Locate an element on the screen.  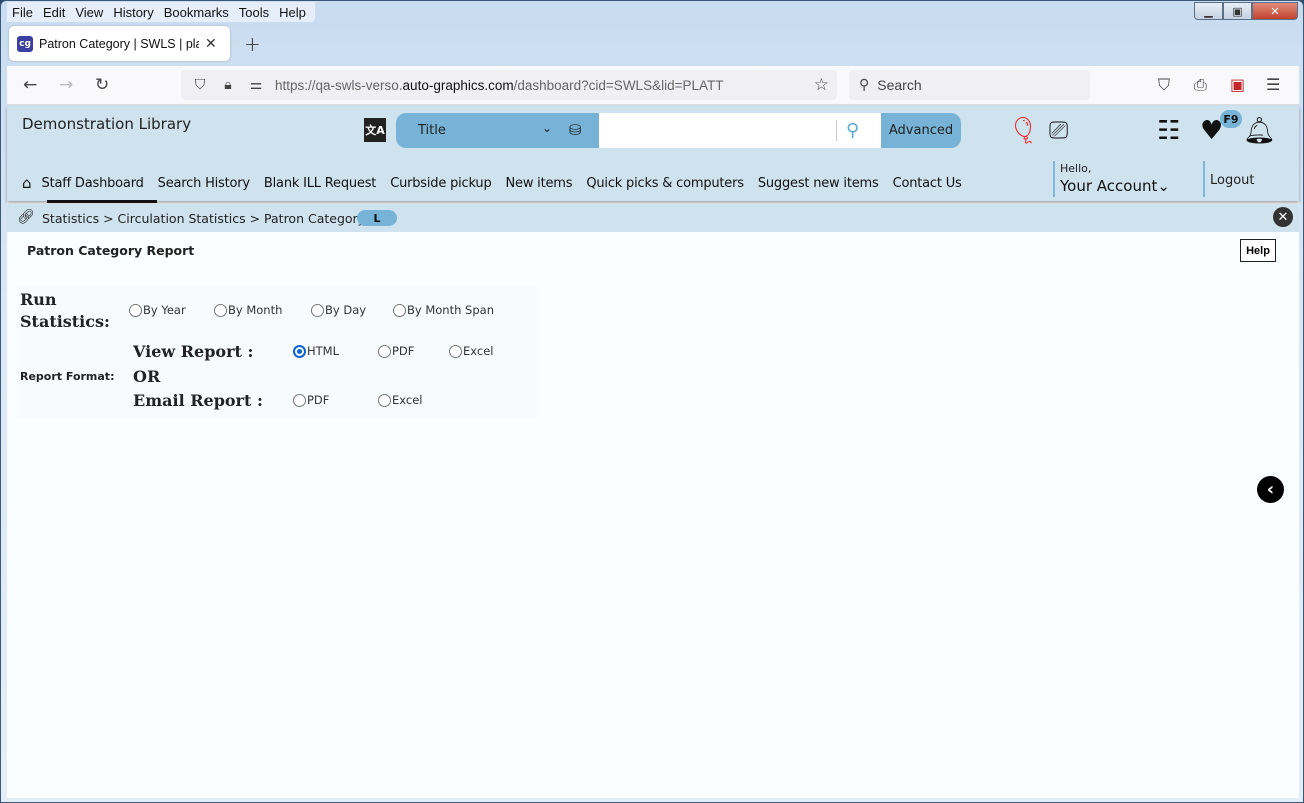
film-search-icon: ⎚ is located at coordinates (1058, 130).